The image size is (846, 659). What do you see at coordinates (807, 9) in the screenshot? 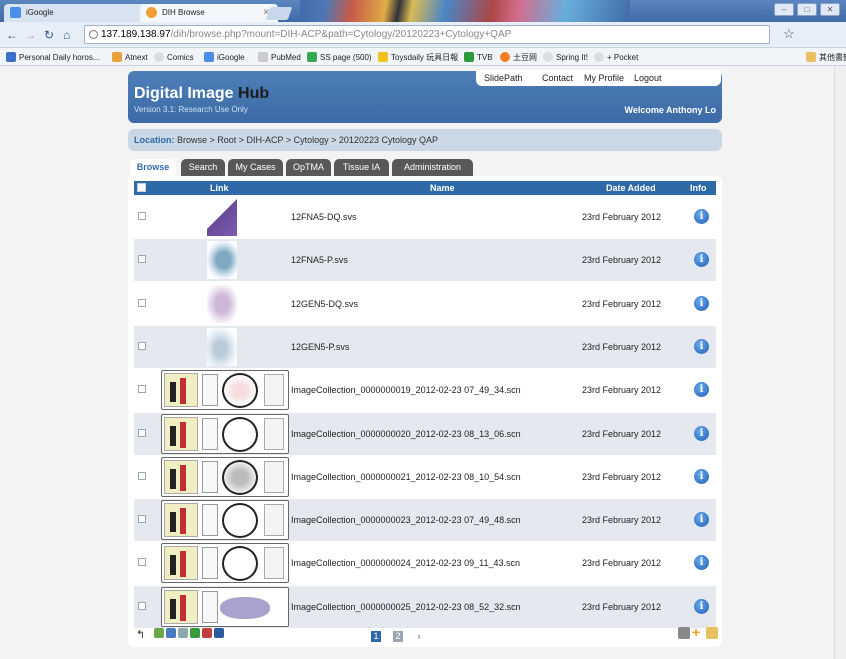
I see `maximize-icon: □` at bounding box center [807, 9].